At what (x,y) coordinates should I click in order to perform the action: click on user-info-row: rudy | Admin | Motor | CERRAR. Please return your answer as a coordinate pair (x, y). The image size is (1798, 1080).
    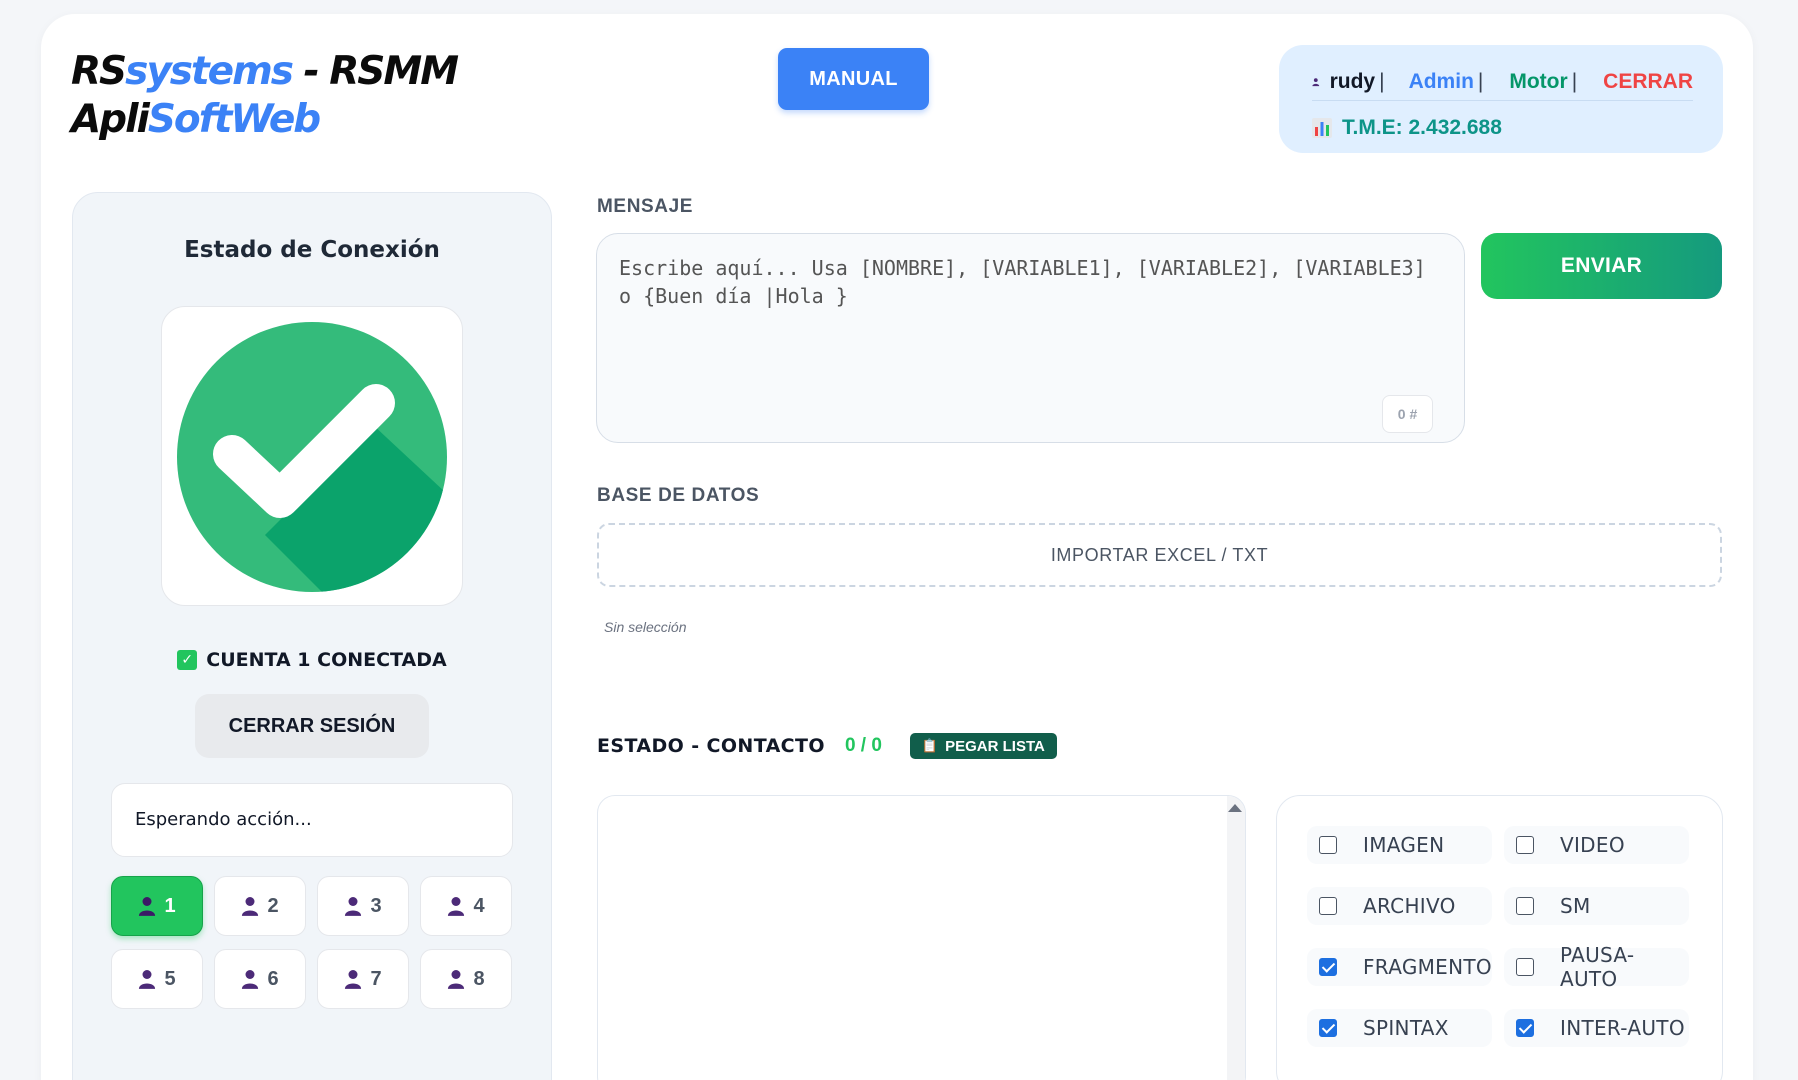
    Looking at the image, I should click on (1502, 82).